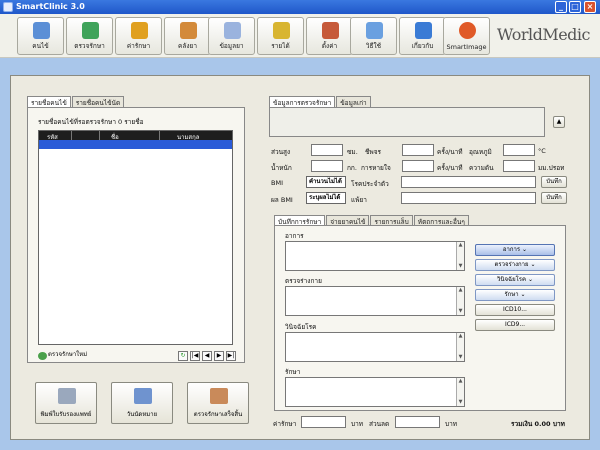 This screenshot has width=600, height=450. I want to click on treatment-textarea: ▲ ▼, so click(375, 392).